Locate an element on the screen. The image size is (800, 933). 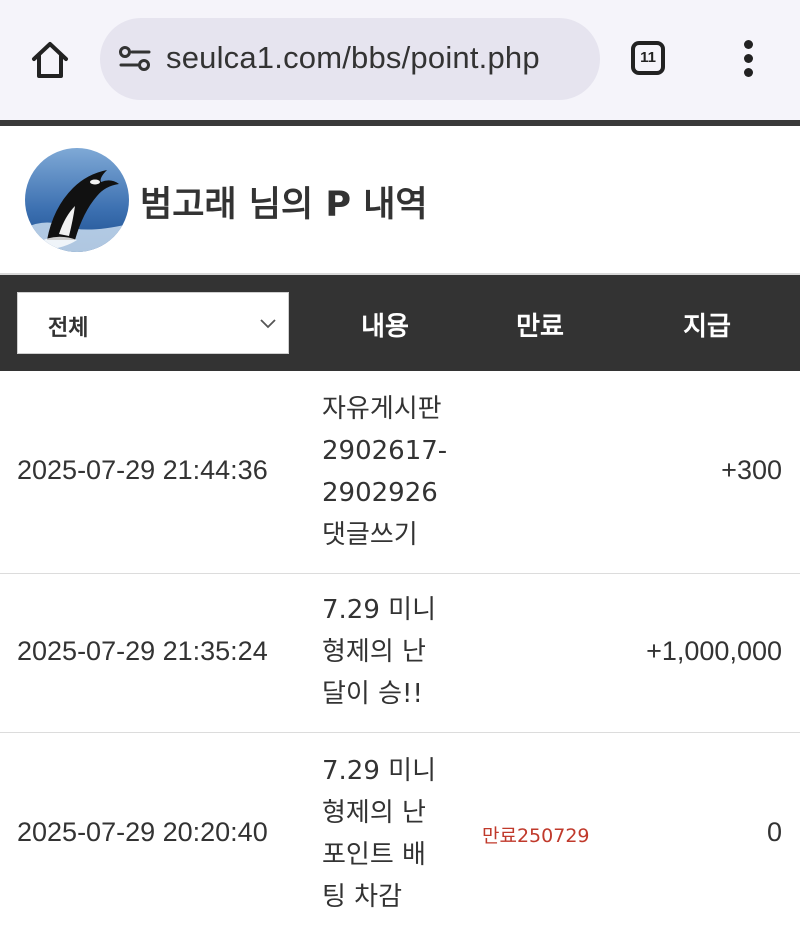
browser-toolbar: seulca1.com/bbs/point.php 11 is located at coordinates (400, 60).